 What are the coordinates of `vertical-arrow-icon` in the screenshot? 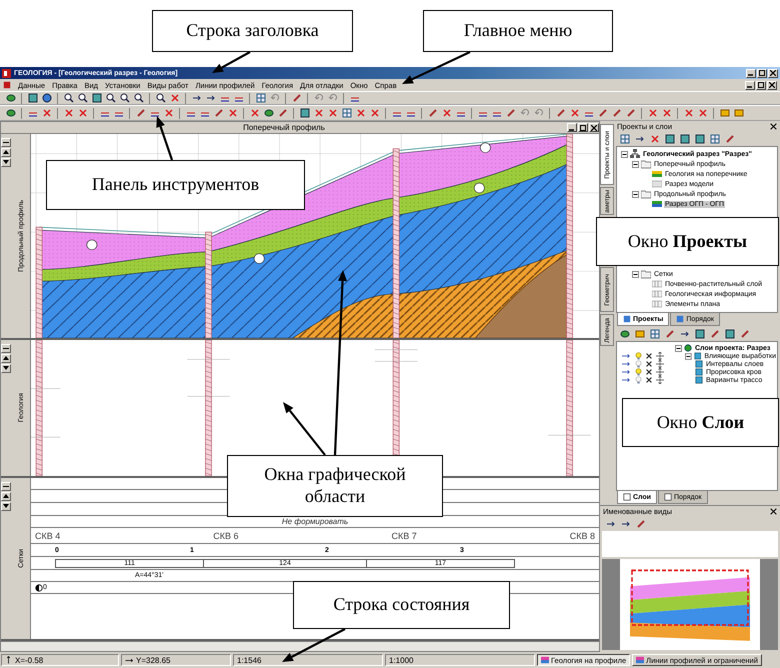 It's located at (8, 660).